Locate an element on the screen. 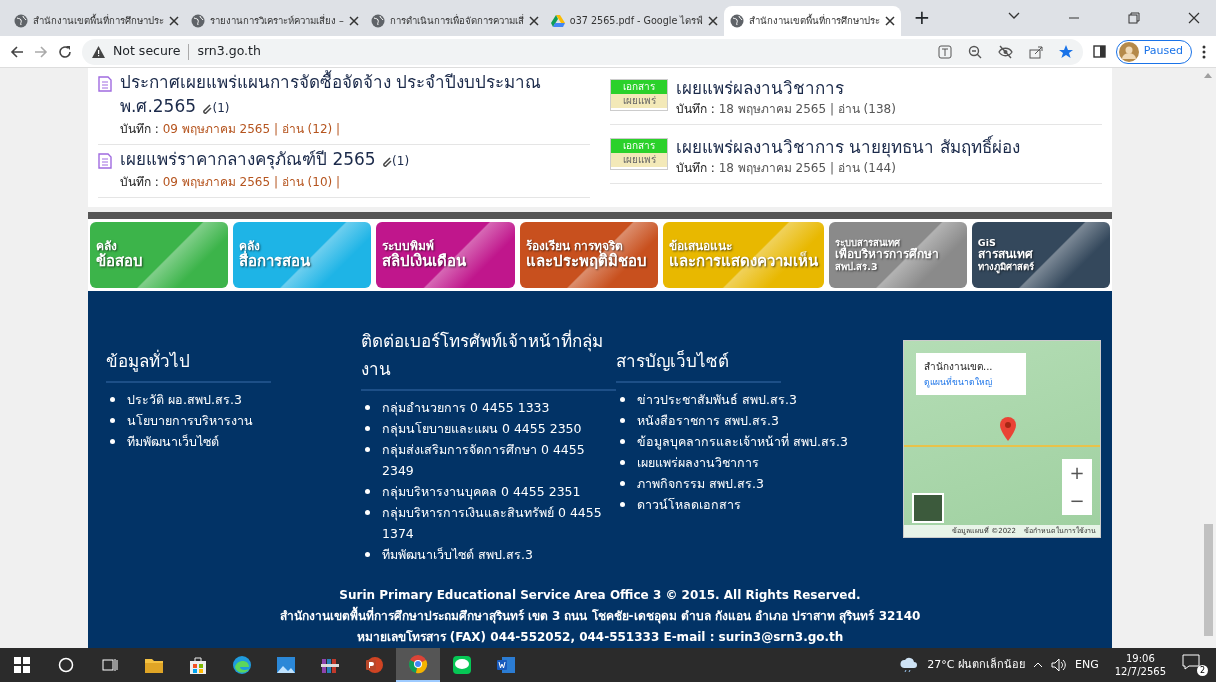 This screenshot has height=682, width=1216. footer-link: ข่าวประชาสัมพันธ์ สพป.สร.3 is located at coordinates (717, 399).